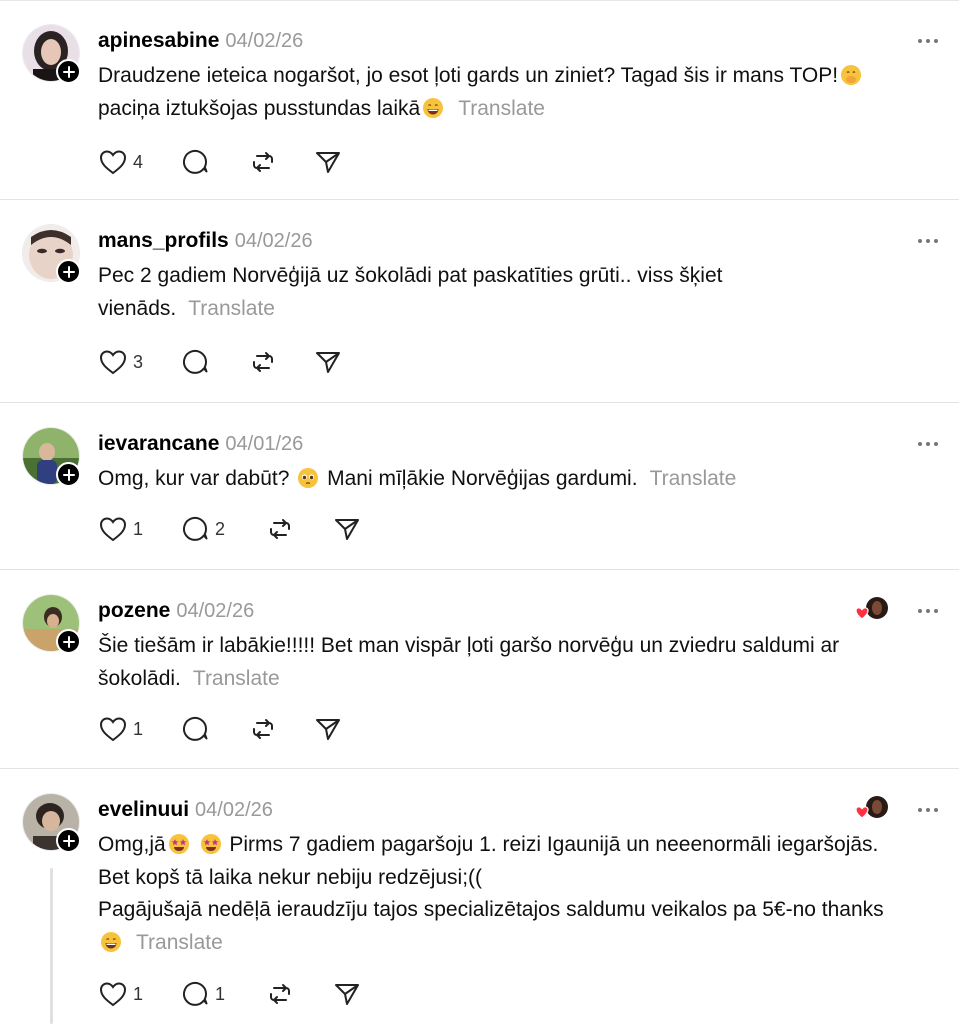 The height and width of the screenshot is (1024, 959). I want to click on post-date: 04/01/26, so click(264, 444).